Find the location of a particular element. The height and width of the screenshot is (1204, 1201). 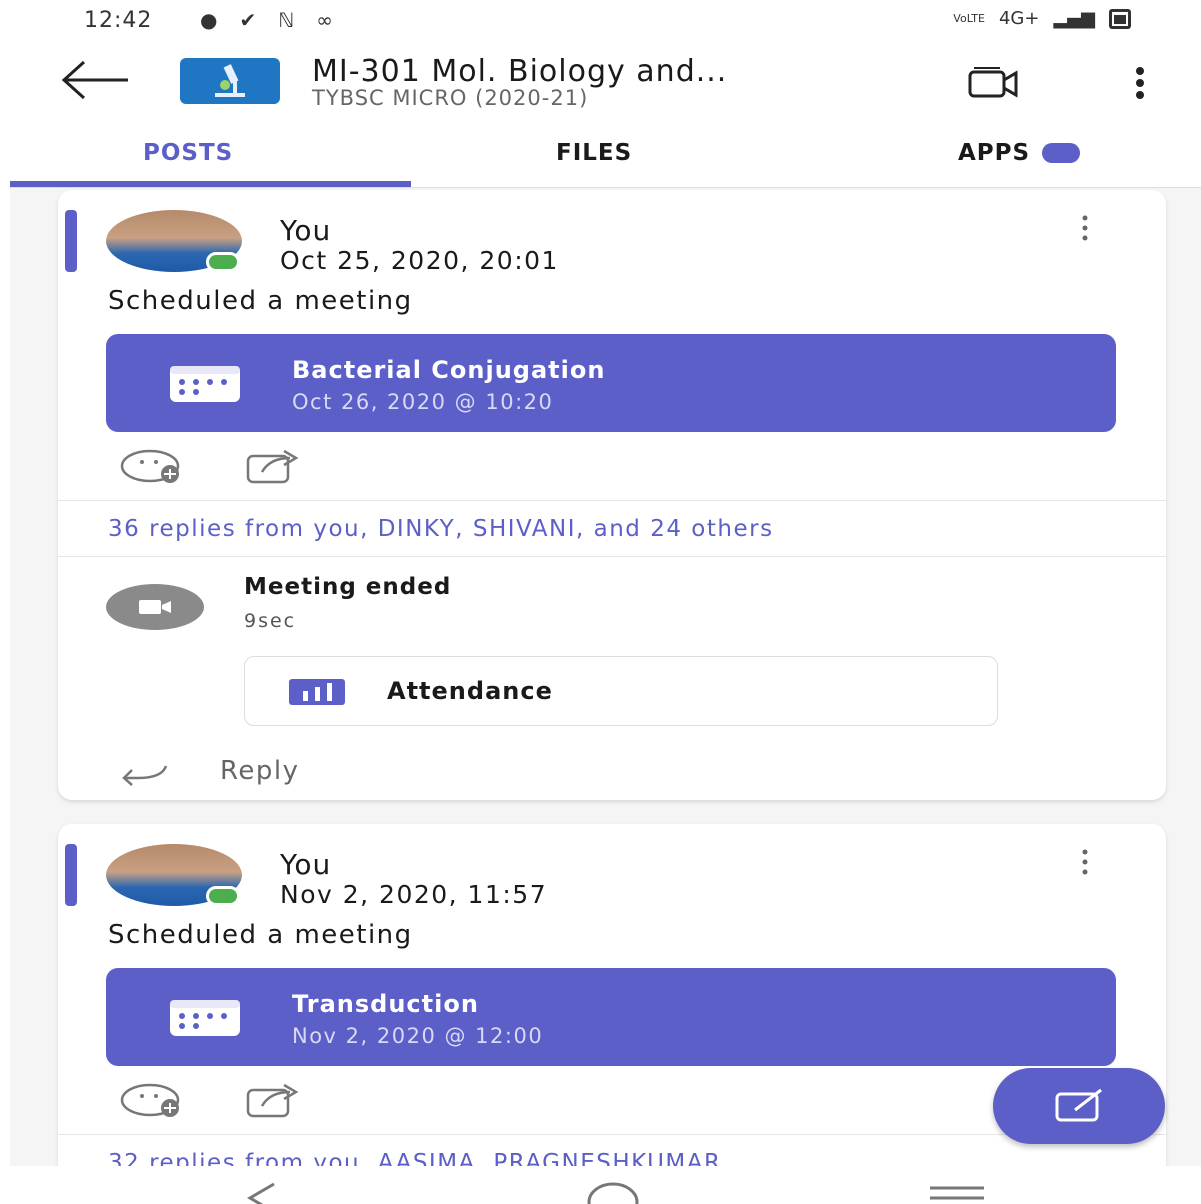

status-right: VoLTE 4G+ ▂▄▆ is located at coordinates (1042, 18).